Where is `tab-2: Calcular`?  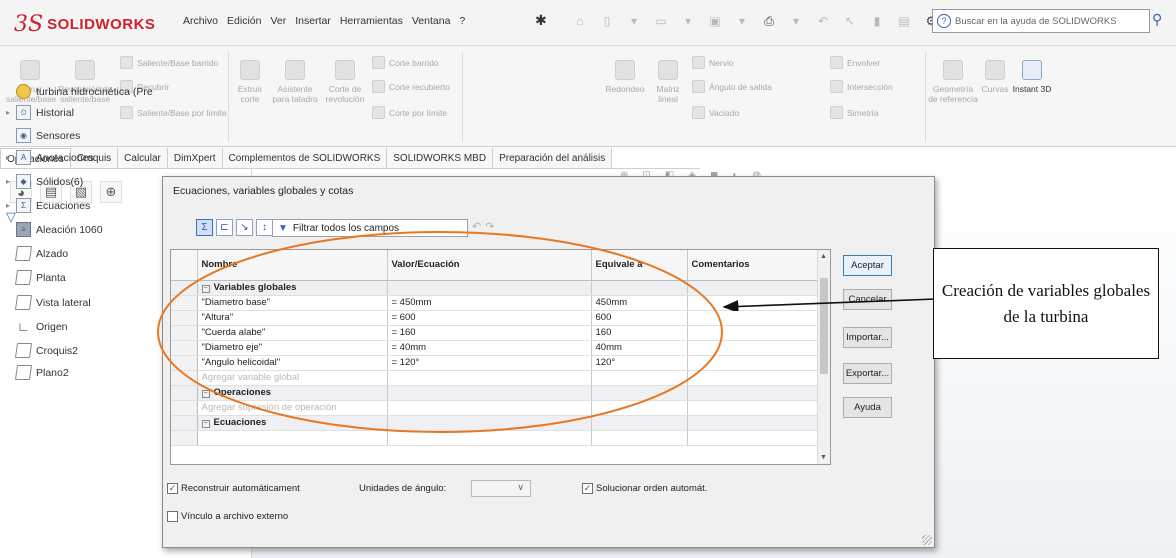
tab-2: Calcular is located at coordinates (143, 158).